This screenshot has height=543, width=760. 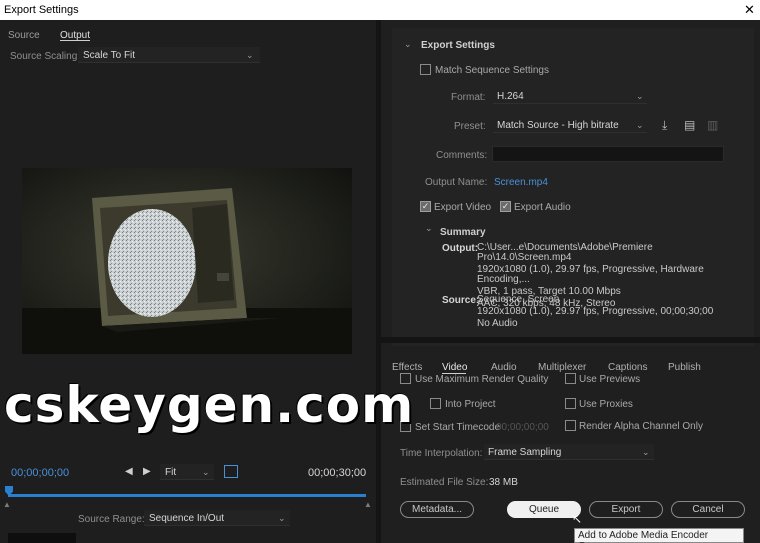 What do you see at coordinates (458, 427) in the screenshot?
I see `set-start-timecode-label: Set Start Timecode` at bounding box center [458, 427].